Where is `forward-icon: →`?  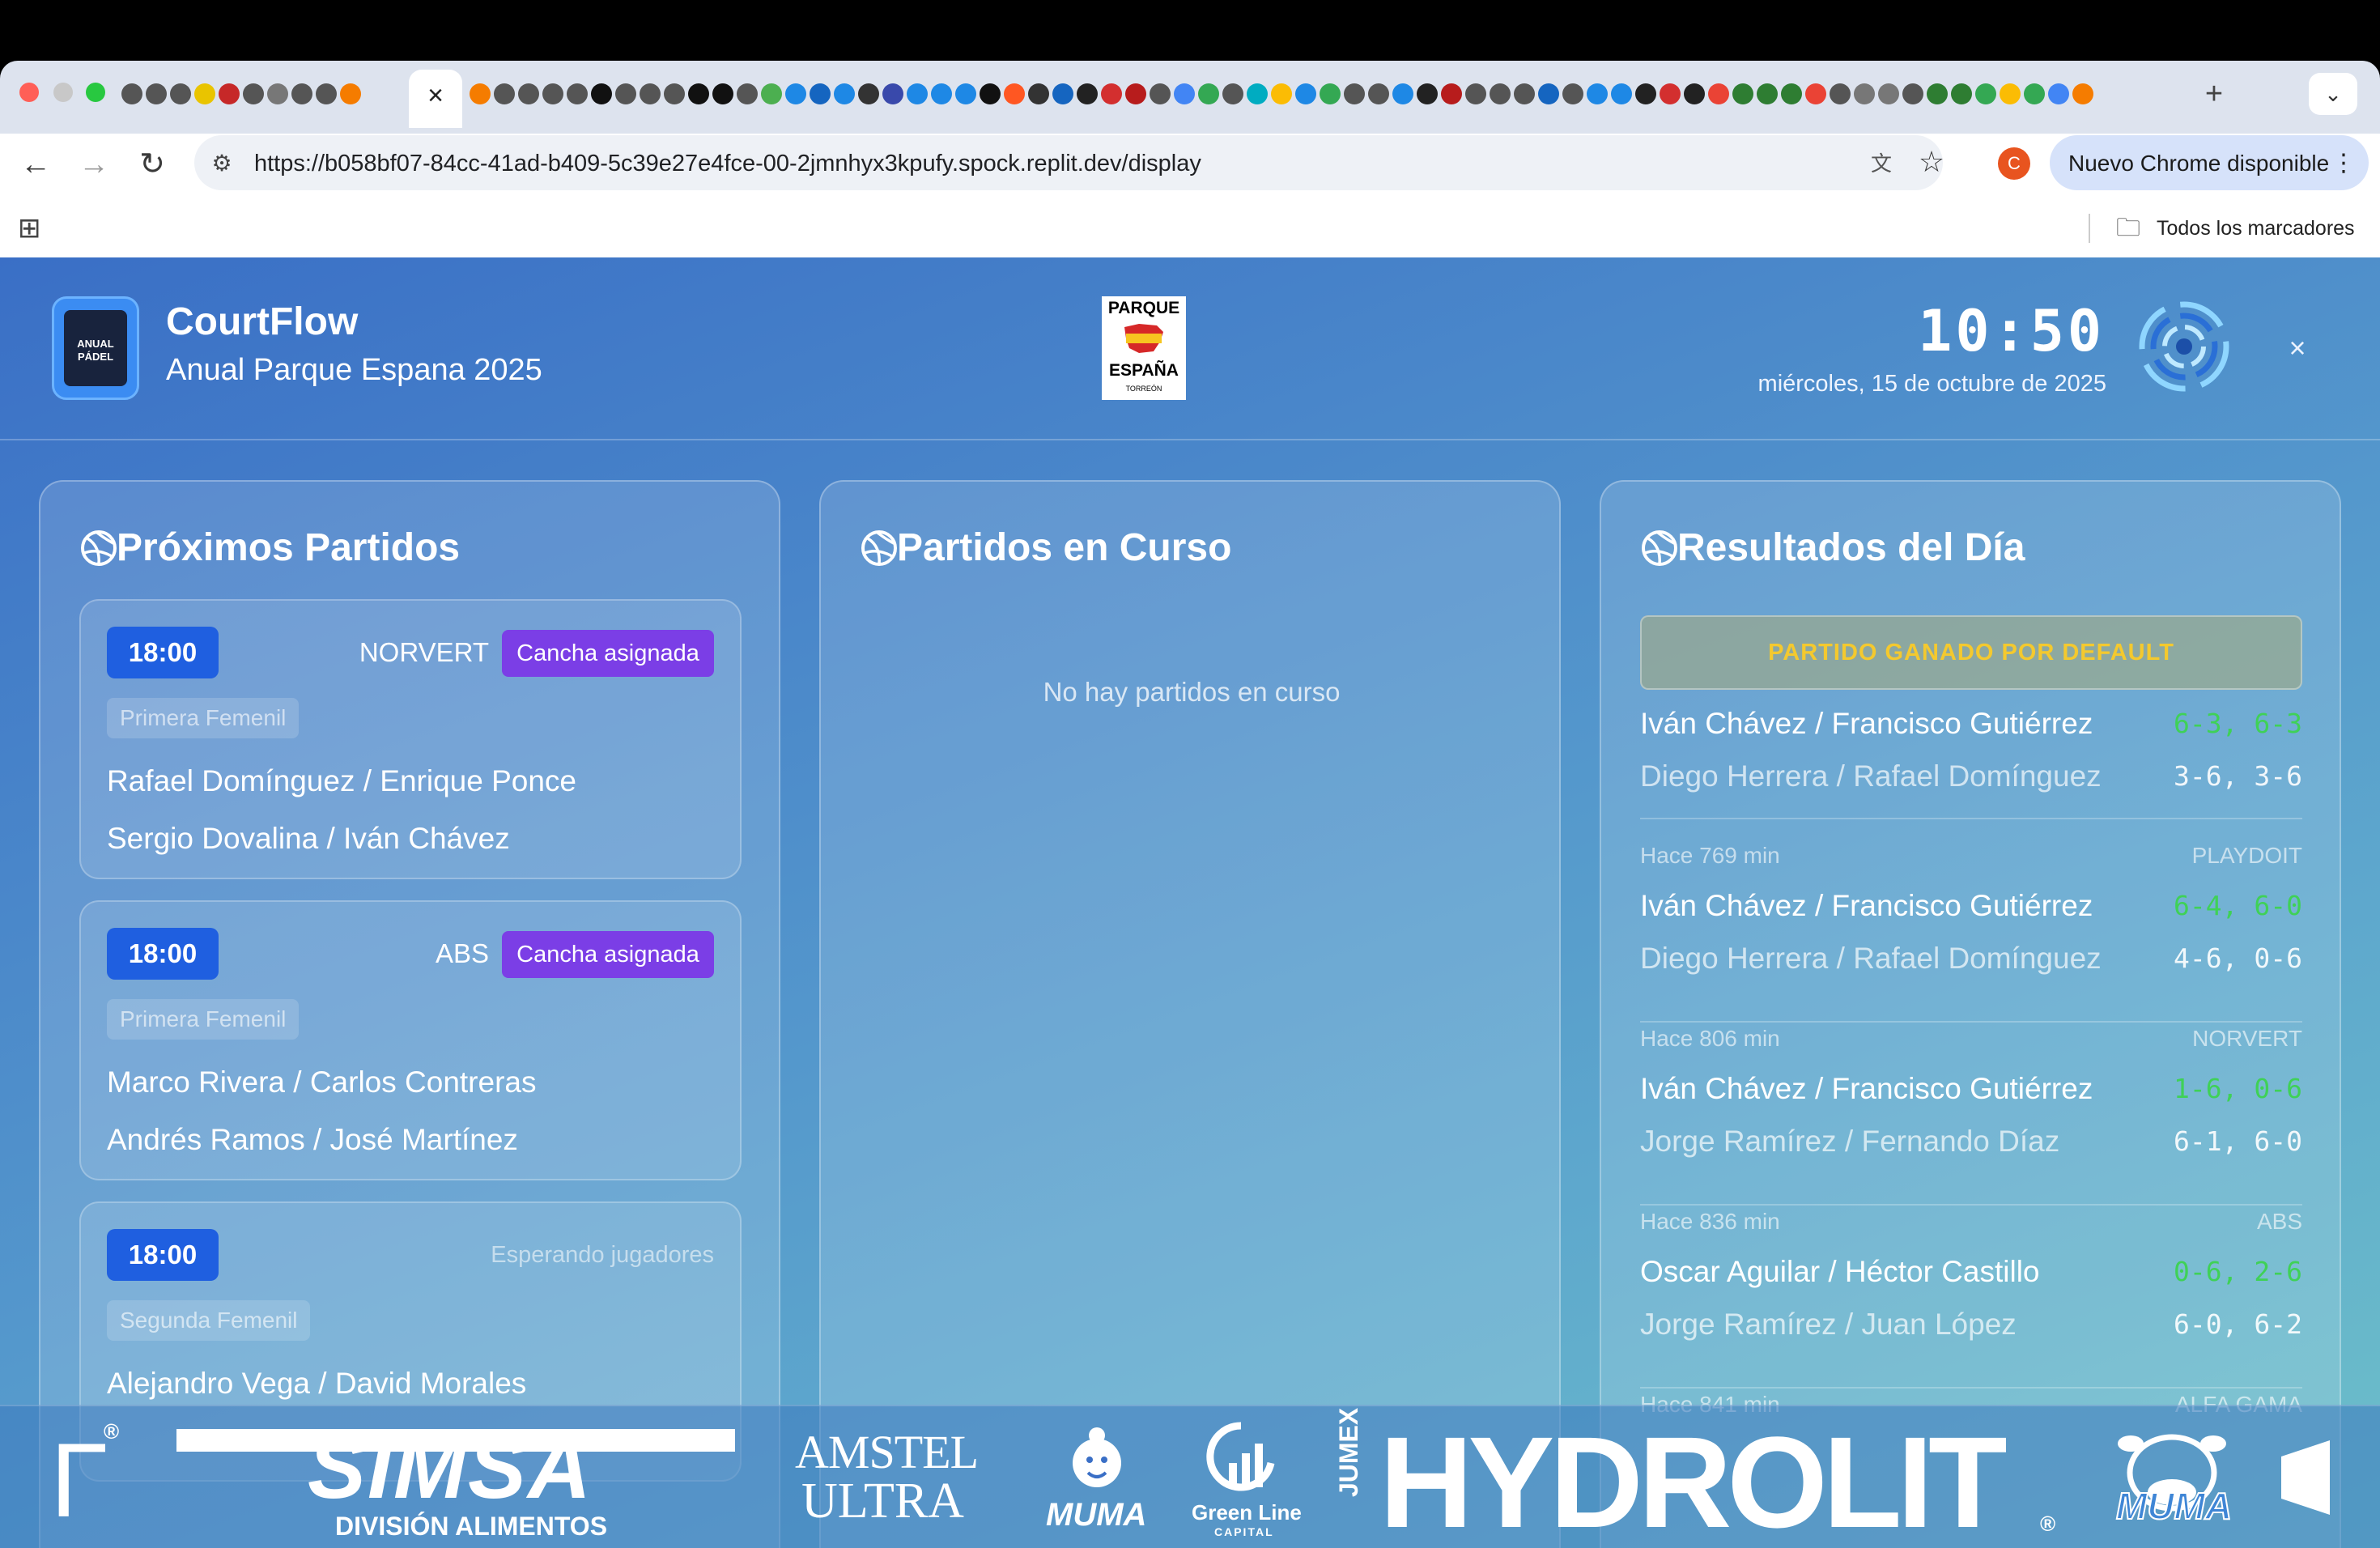 forward-icon: → is located at coordinates (94, 165).